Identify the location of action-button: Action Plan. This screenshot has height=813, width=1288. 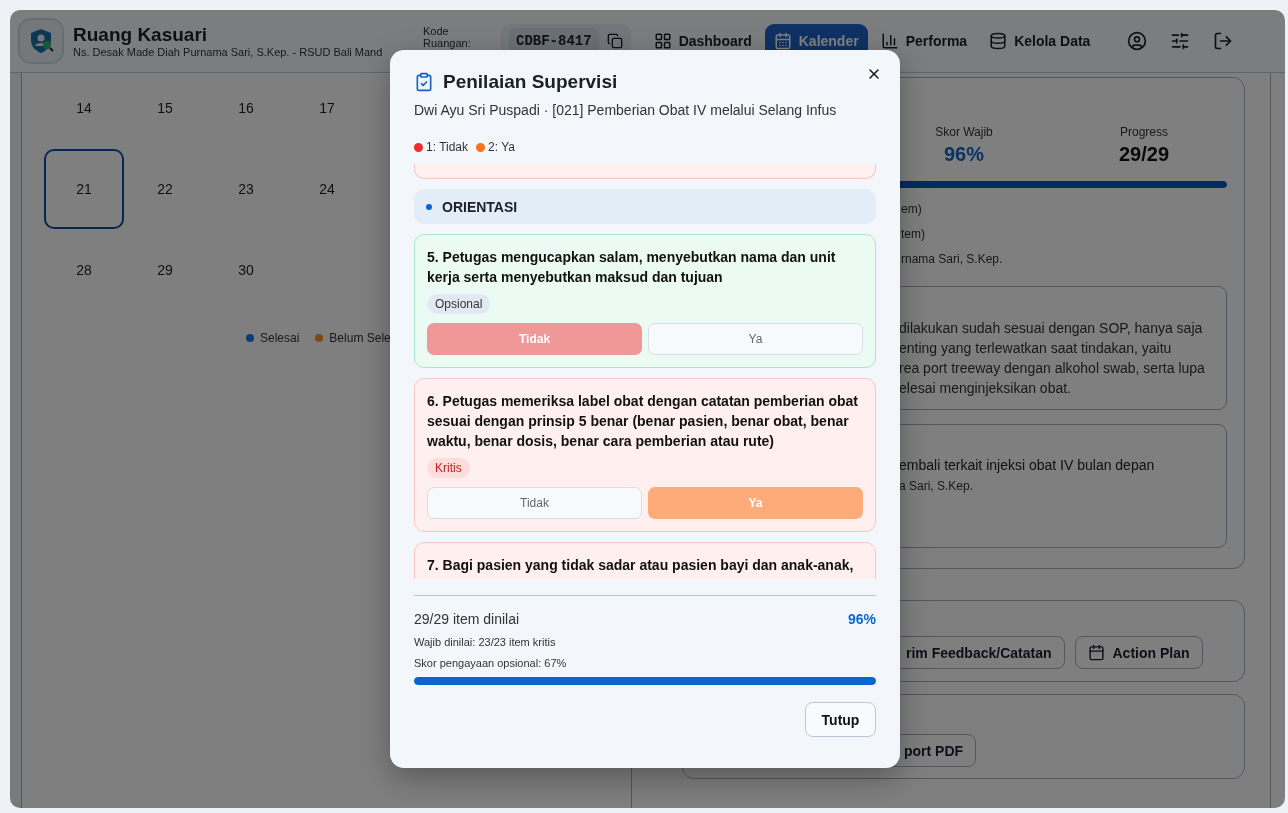
(1138, 652).